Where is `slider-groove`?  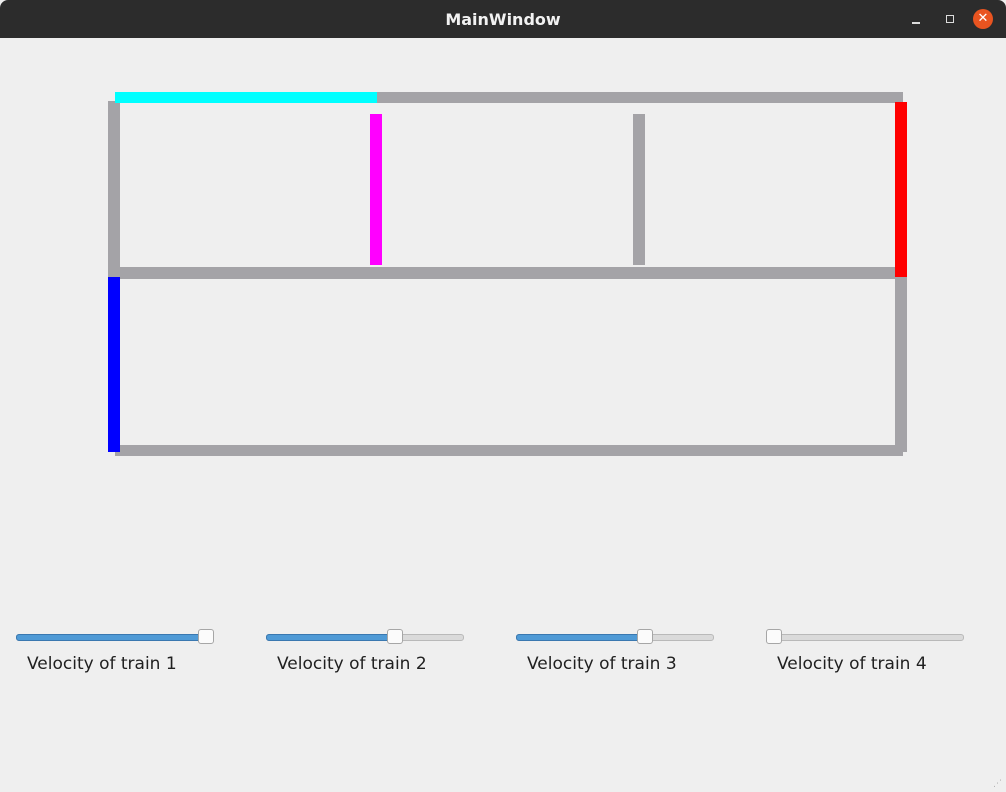 slider-groove is located at coordinates (865, 637).